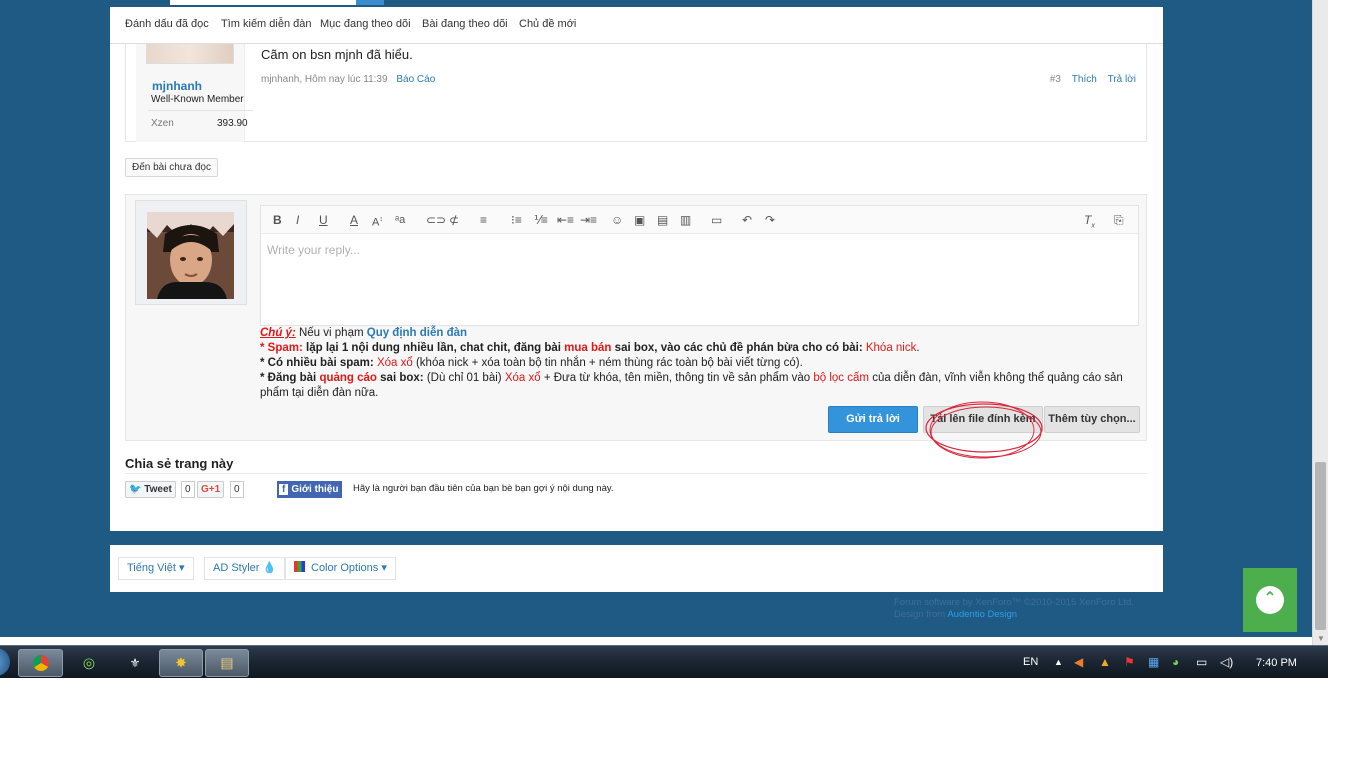  I want to click on search-box-remnant, so click(263, 2).